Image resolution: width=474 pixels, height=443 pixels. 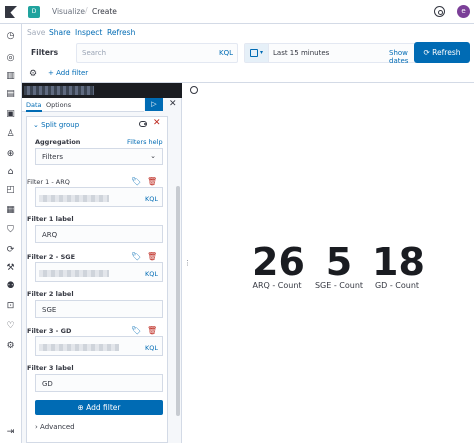 I want to click on dev-tools-icon: ⚒, so click(x=10, y=267).